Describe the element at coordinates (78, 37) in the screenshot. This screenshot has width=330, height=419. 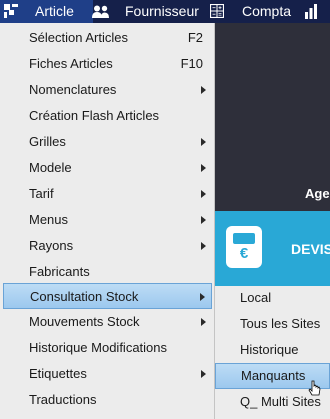
I see `menu-item-label: Sélection Articles` at that location.